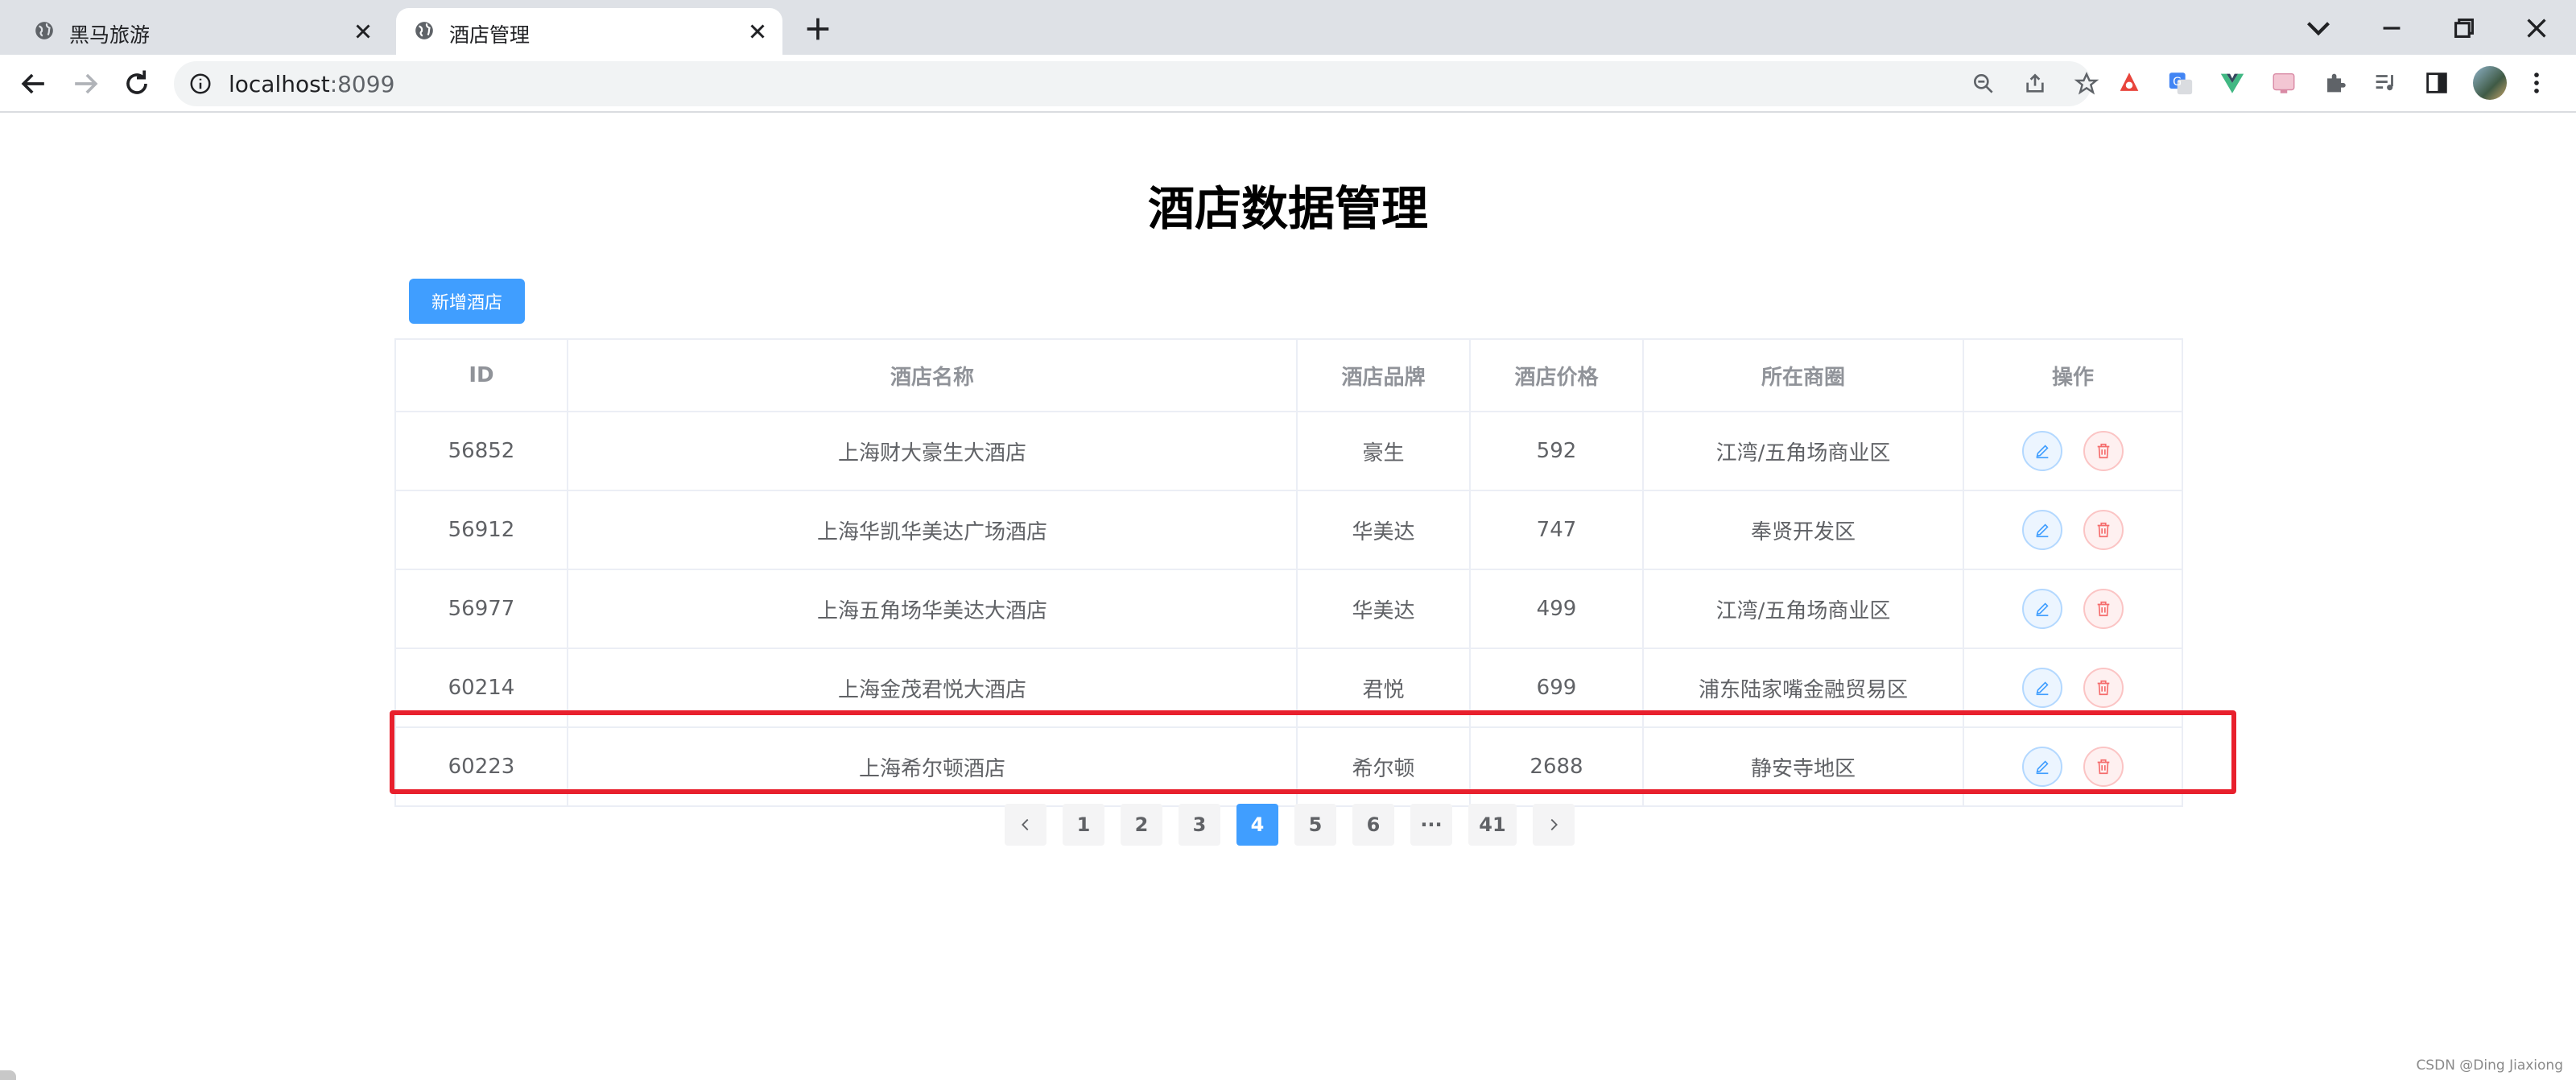 The image size is (2576, 1080). Describe the element at coordinates (202, 31) in the screenshot. I see `browser-tab-1: 黑马旅游` at that location.